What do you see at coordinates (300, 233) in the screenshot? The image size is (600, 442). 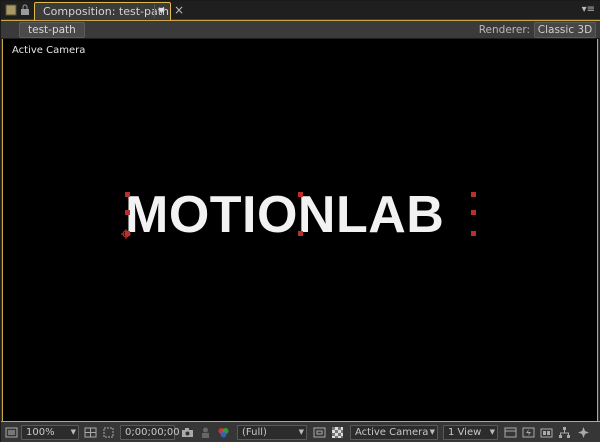 I see `handle-bottom-center` at bounding box center [300, 233].